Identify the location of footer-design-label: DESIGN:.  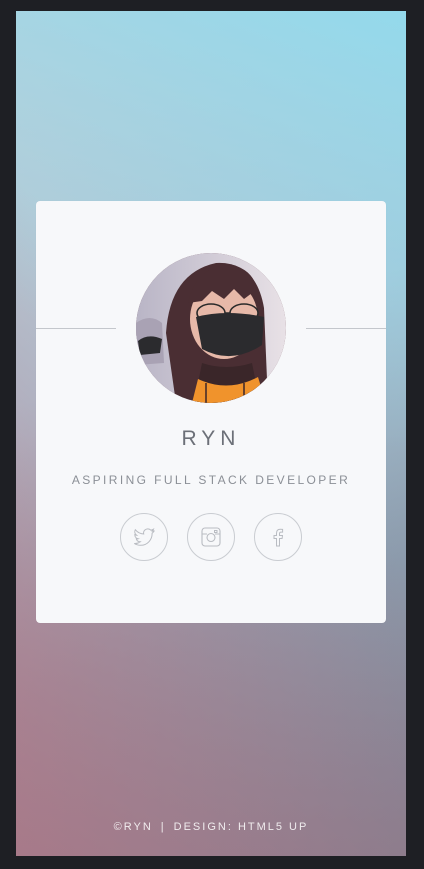
(203, 827).